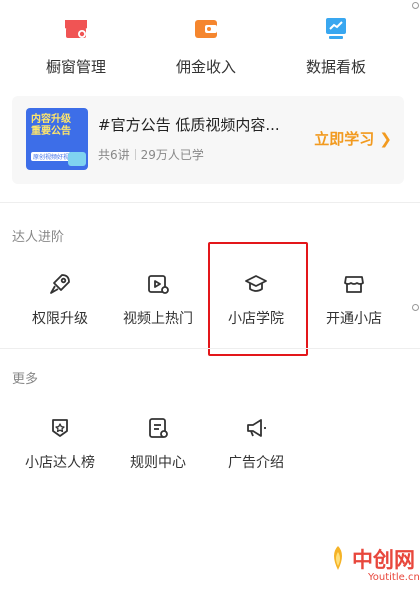  What do you see at coordinates (336, 28) in the screenshot?
I see `data-board-icon` at bounding box center [336, 28].